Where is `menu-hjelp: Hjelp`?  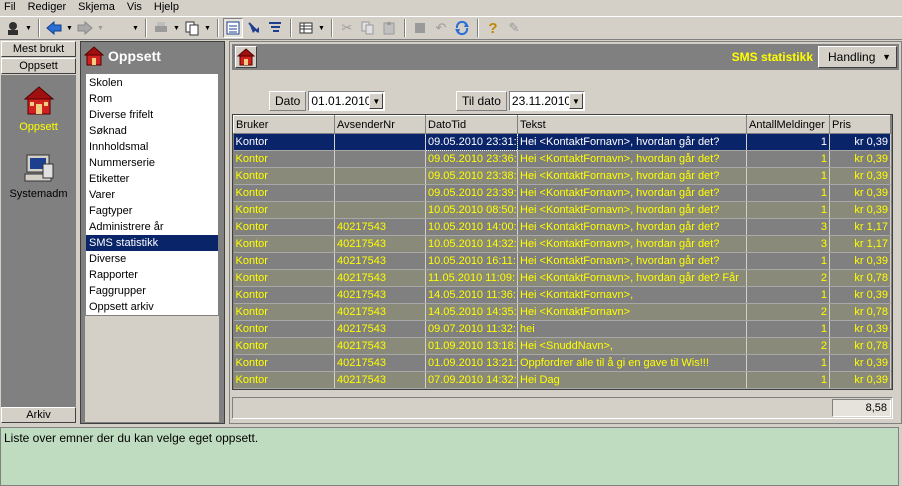
menu-hjelp: Hjelp is located at coordinates (166, 7).